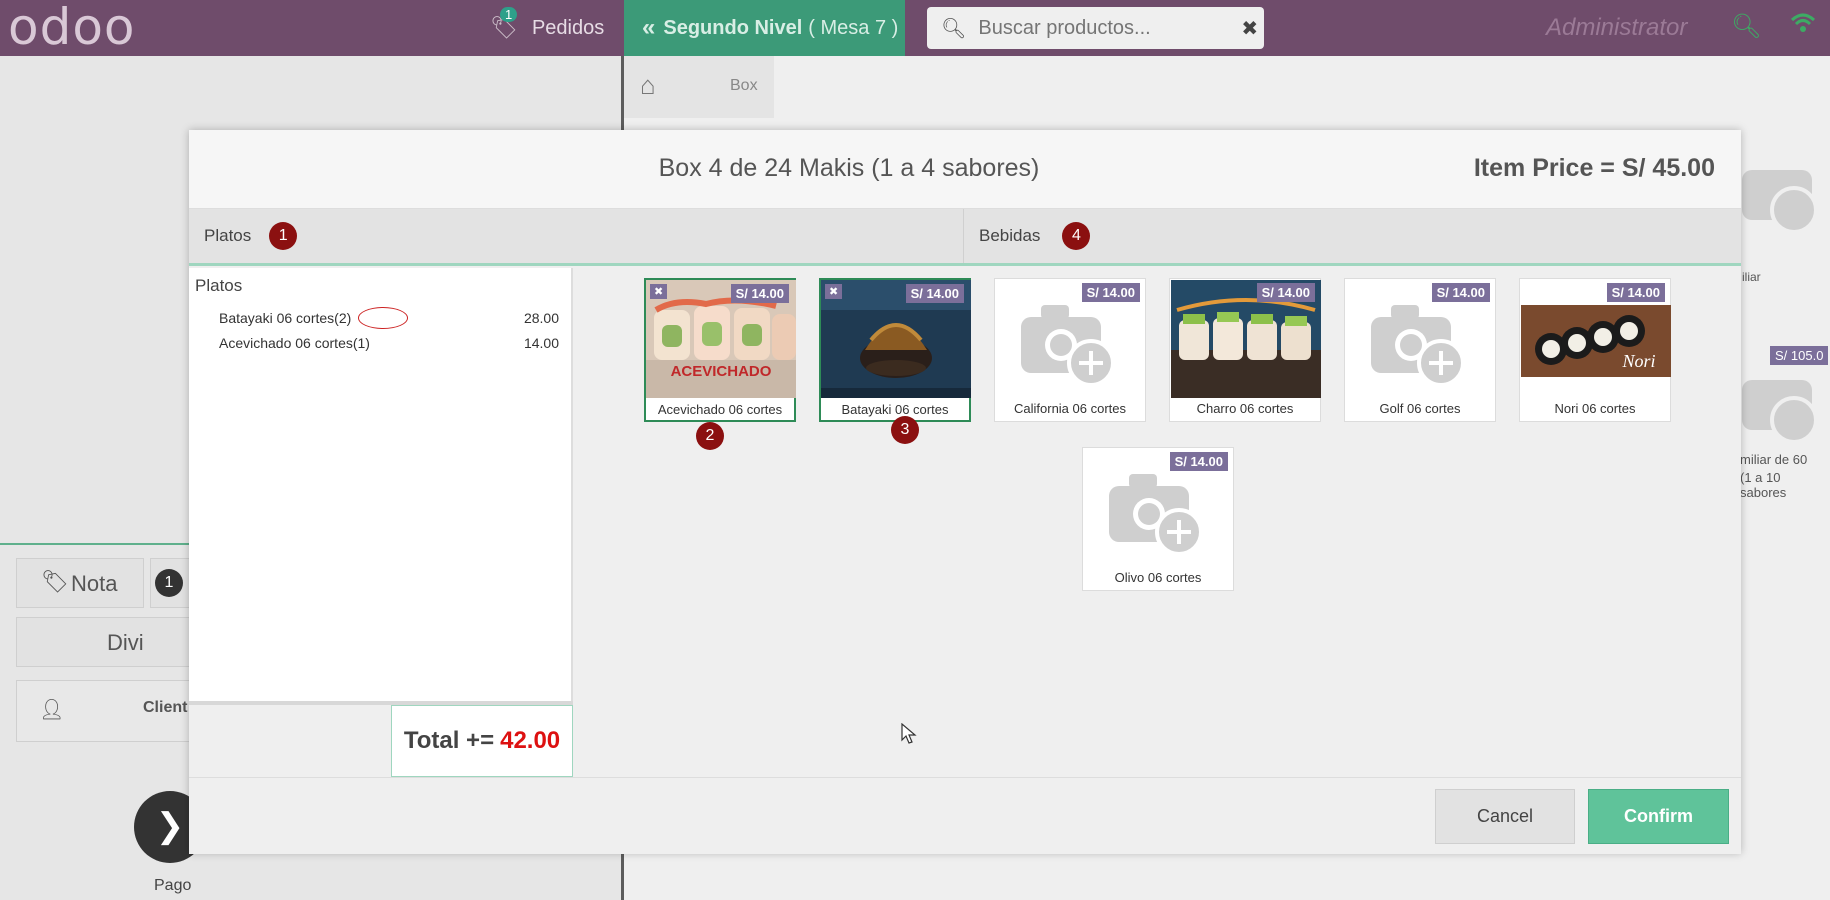 This screenshot has height=900, width=1830. What do you see at coordinates (1010, 235) in the screenshot?
I see `tab-bebidas-label: Bebidas` at bounding box center [1010, 235].